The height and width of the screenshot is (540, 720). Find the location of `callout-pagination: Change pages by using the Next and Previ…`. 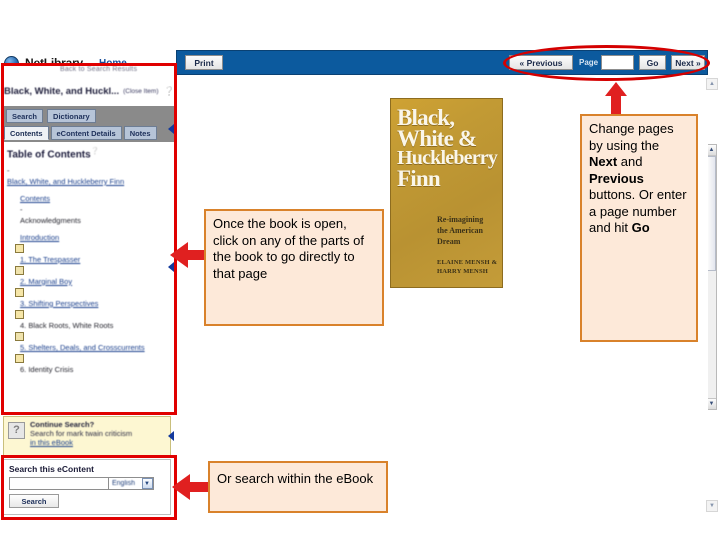

callout-pagination: Change pages by using the Next and Previ… is located at coordinates (639, 228).